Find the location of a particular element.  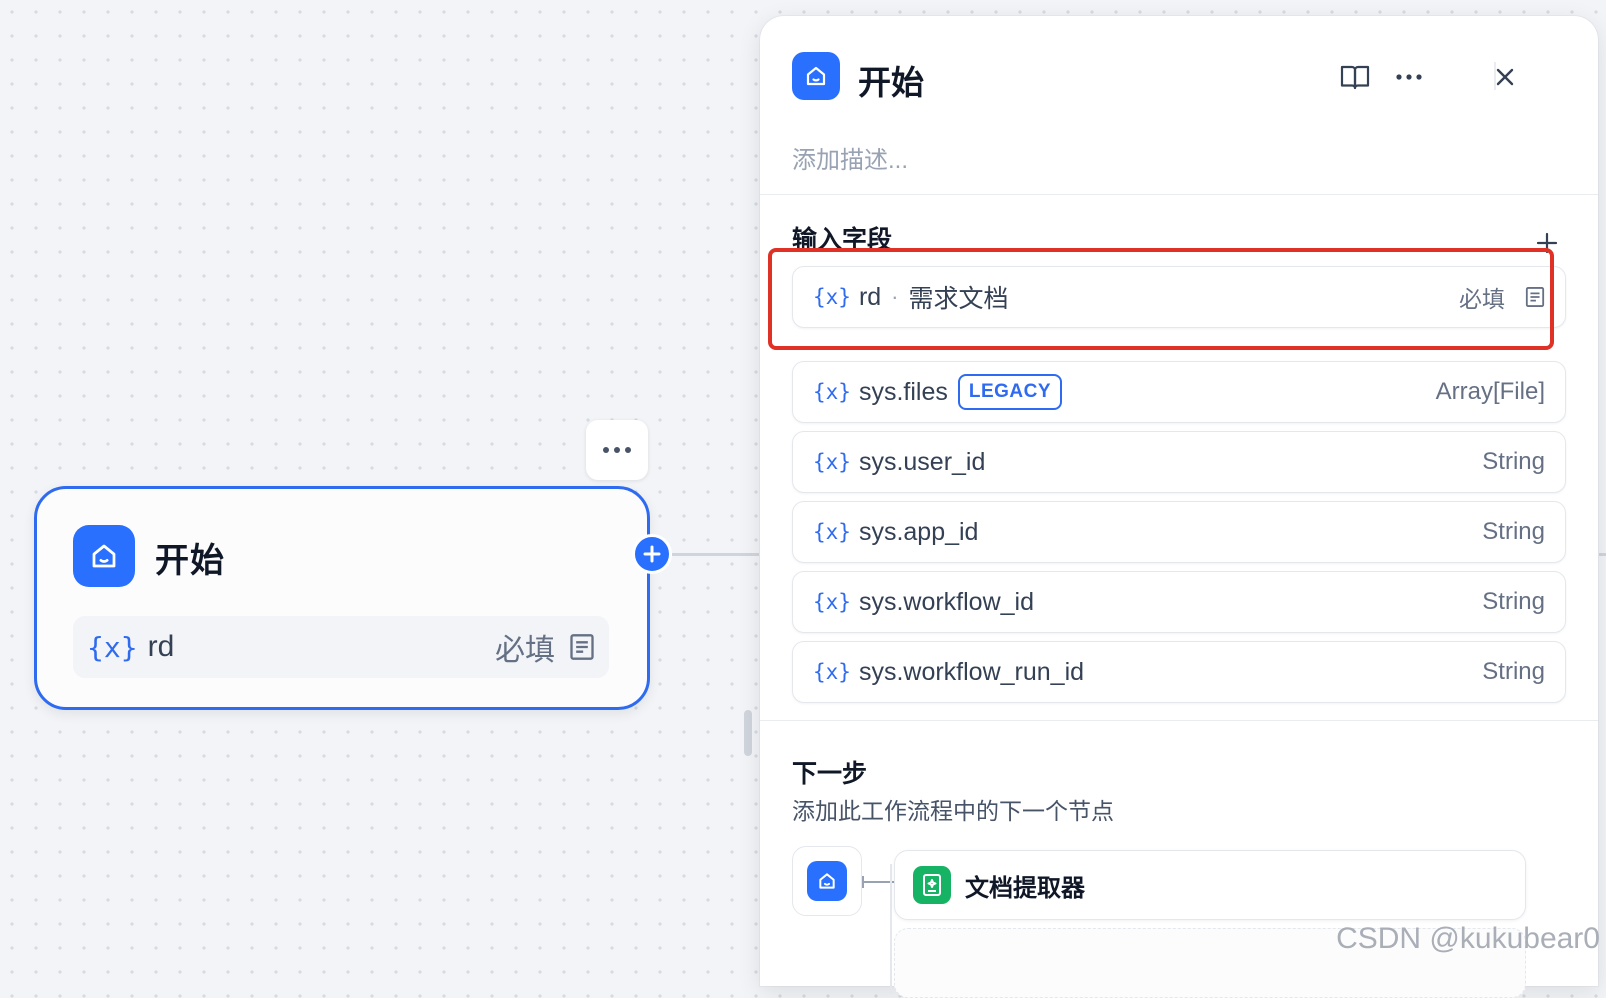

input-field-row: {x} sys.workflow_run_id String is located at coordinates (1179, 672).